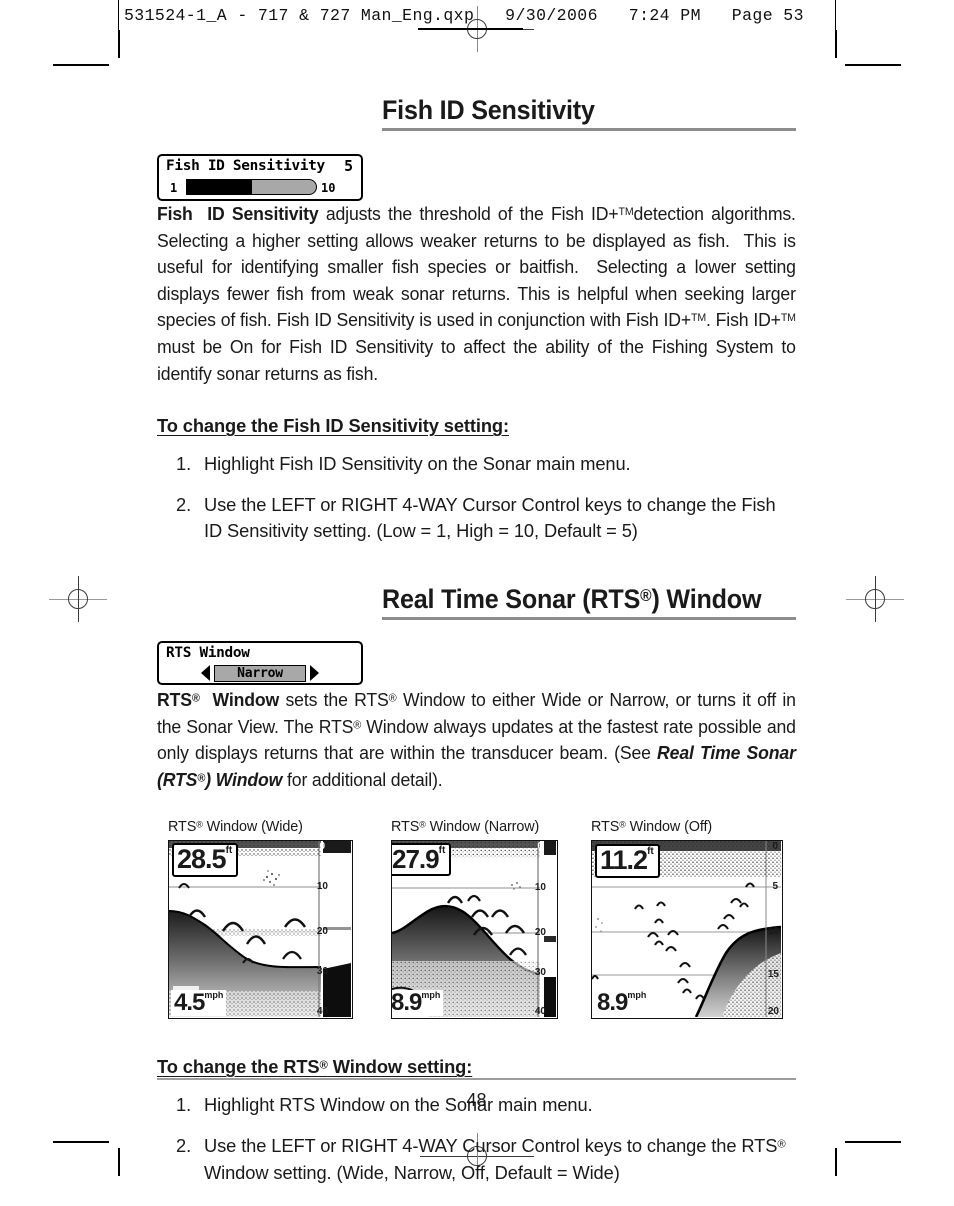 The height and width of the screenshot is (1206, 954). What do you see at coordinates (624, 860) in the screenshot?
I see `depth-value: 11.2` at bounding box center [624, 860].